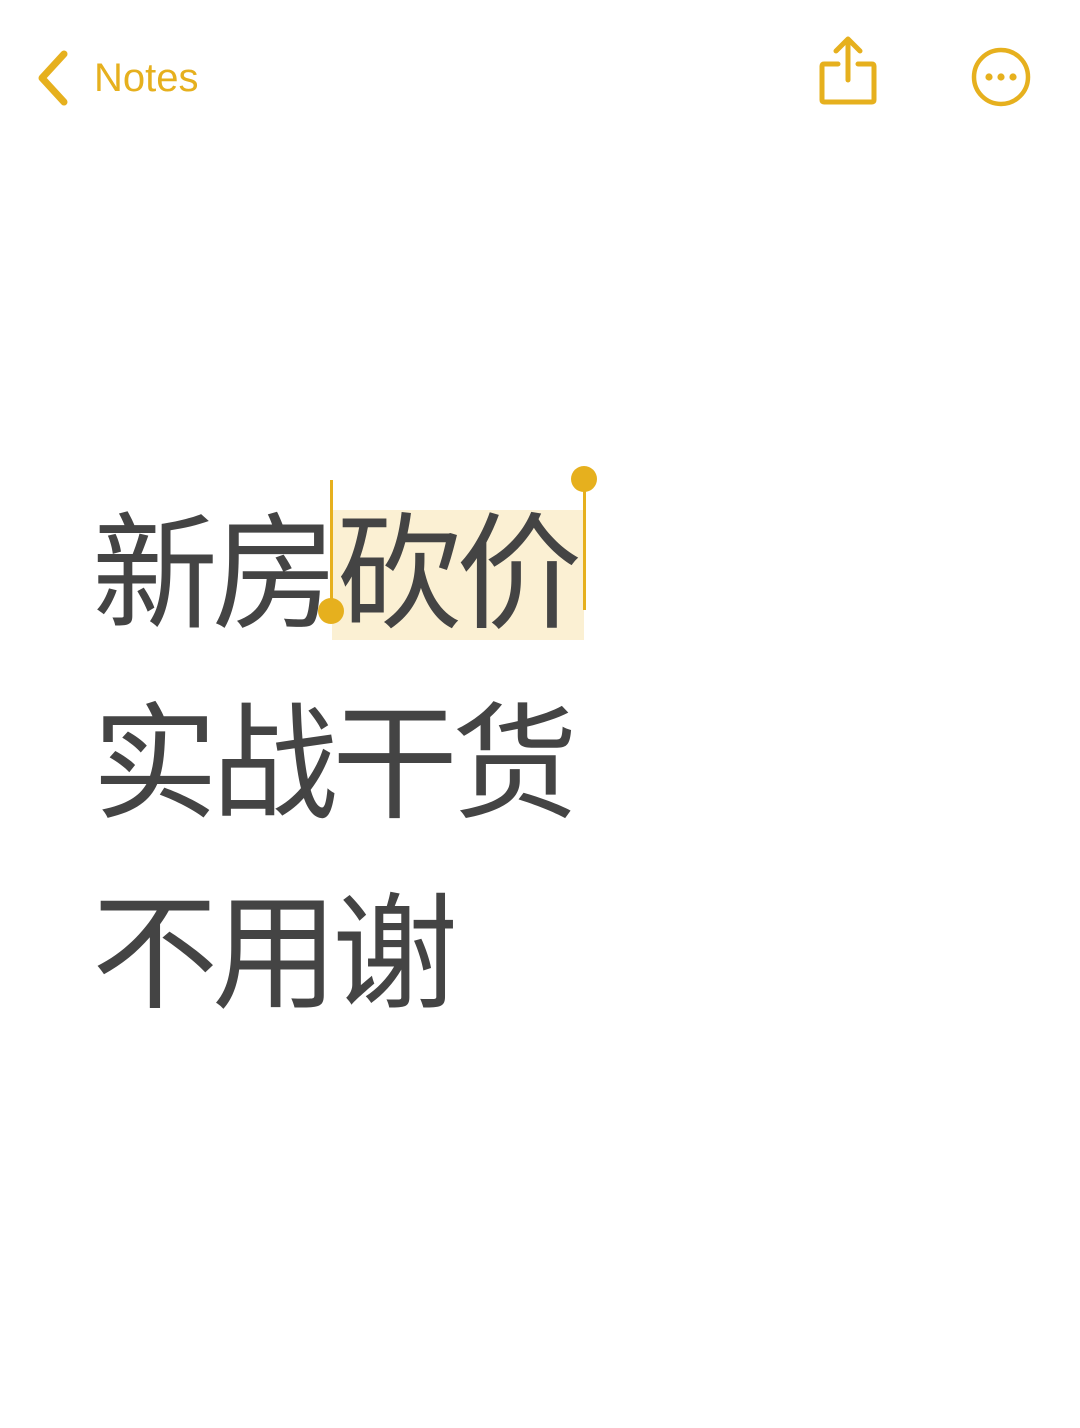 This screenshot has height=1428, width=1080. I want to click on selection-end-knob, so click(584, 479).